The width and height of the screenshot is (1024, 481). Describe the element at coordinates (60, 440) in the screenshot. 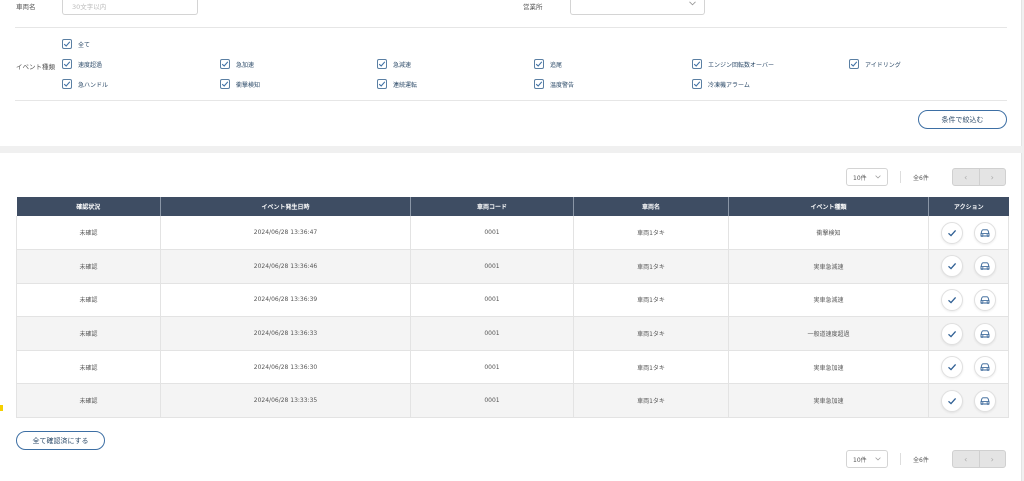

I see `confirm-all-button: 全て確認済にする` at that location.